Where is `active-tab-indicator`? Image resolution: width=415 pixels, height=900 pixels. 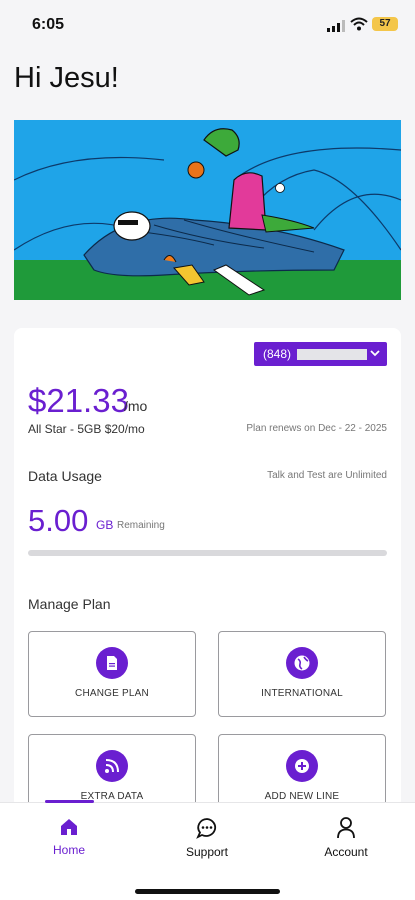 active-tab-indicator is located at coordinates (69, 801).